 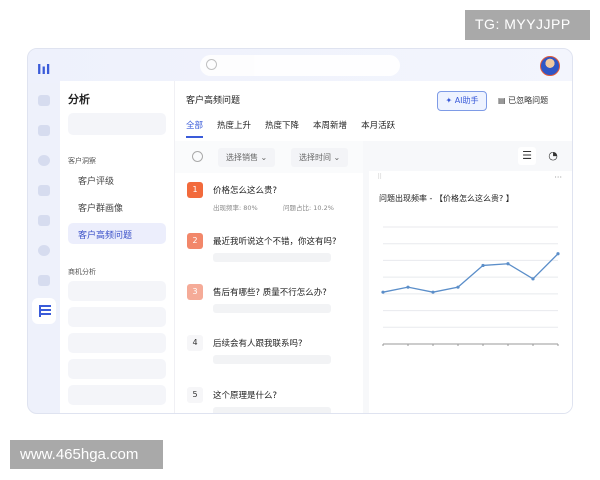 I want to click on time-select: 选择时间 ⌄, so click(x=320, y=157).